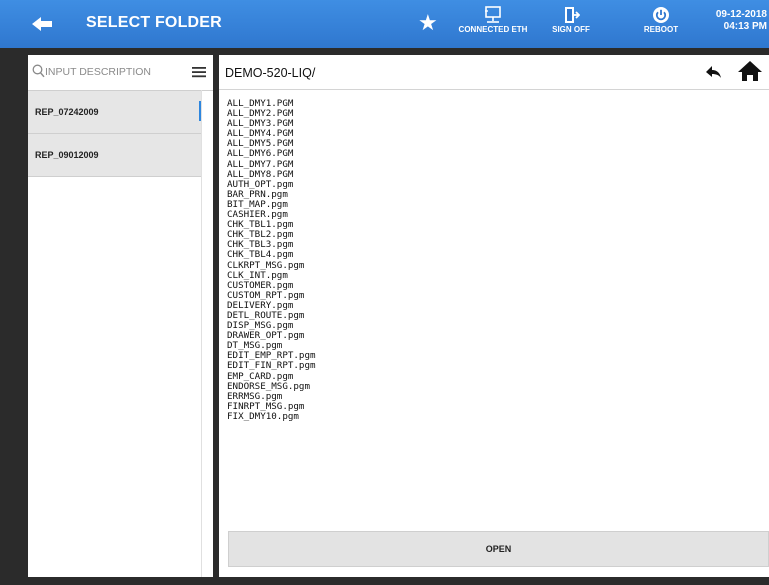 This screenshot has height=585, width=769. Describe the element at coordinates (427, 386) in the screenshot. I see `list-item: ENDORSE_MSG.pgm` at that location.